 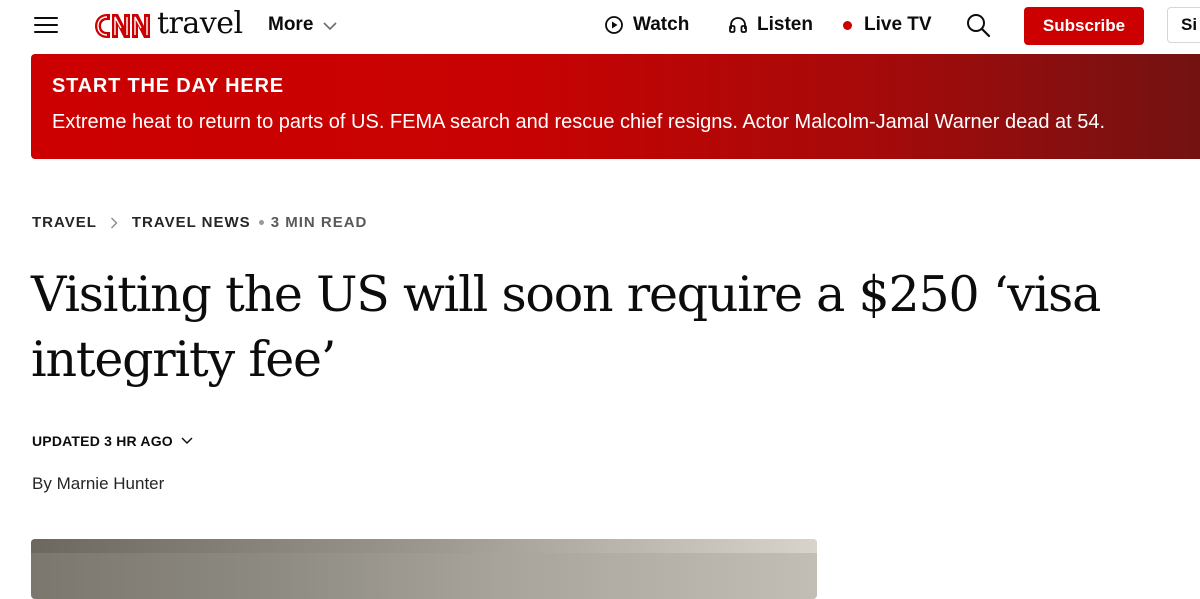 What do you see at coordinates (661, 24) in the screenshot?
I see `watch-label: Watch` at bounding box center [661, 24].